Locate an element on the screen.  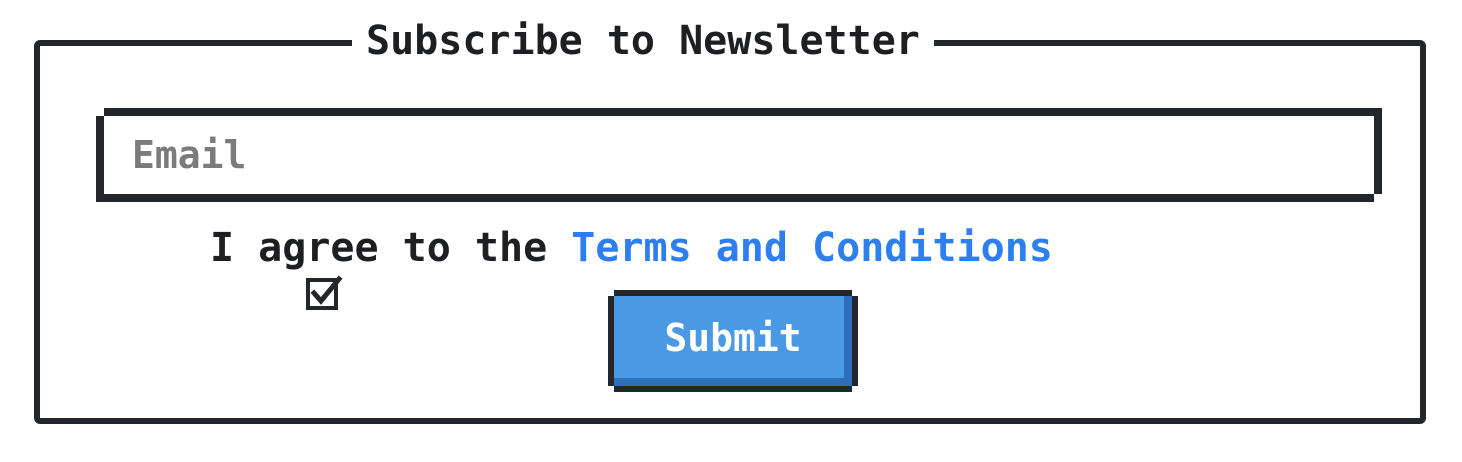
terms-link: Terms and Conditions is located at coordinates (812, 248).